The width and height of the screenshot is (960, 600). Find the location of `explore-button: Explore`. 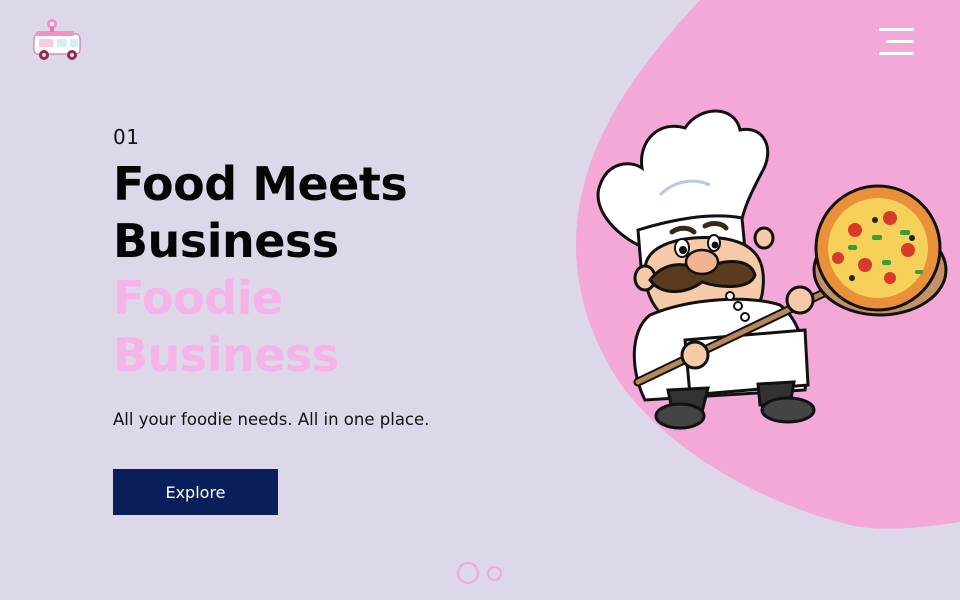

explore-button: Explore is located at coordinates (195, 492).